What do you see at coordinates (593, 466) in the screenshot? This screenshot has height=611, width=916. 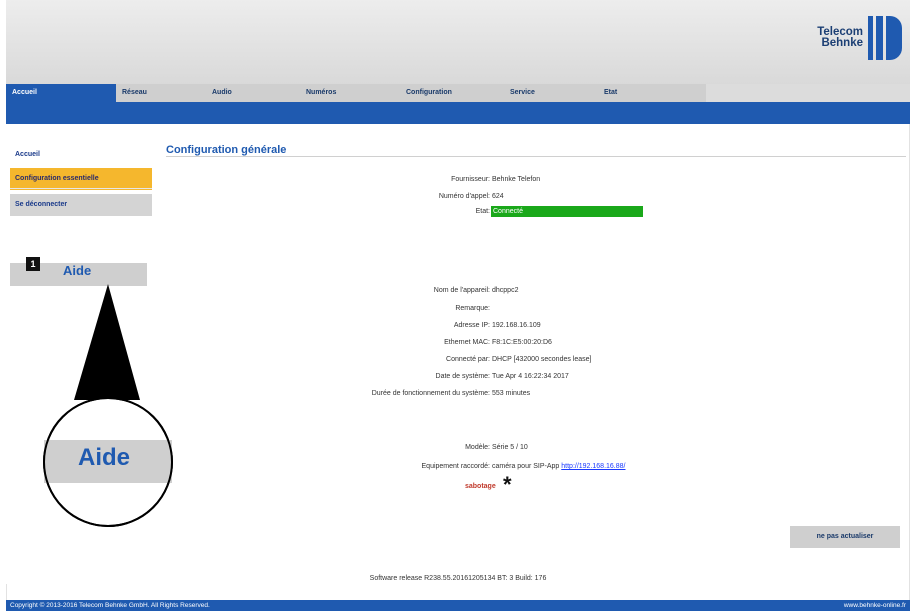 I see `camera-link: http://192.168.16.88/` at bounding box center [593, 466].